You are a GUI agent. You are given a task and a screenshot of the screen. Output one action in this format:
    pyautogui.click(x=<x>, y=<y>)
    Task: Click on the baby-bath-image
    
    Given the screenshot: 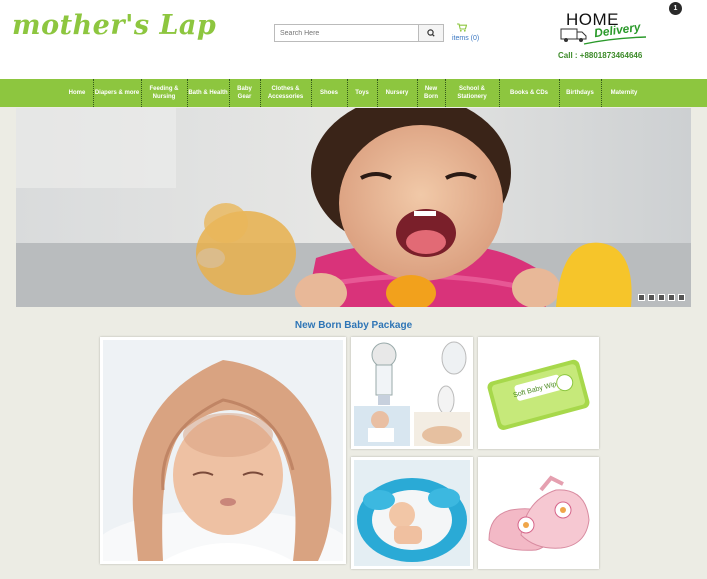 What is the action you would take?
    pyautogui.click(x=412, y=513)
    